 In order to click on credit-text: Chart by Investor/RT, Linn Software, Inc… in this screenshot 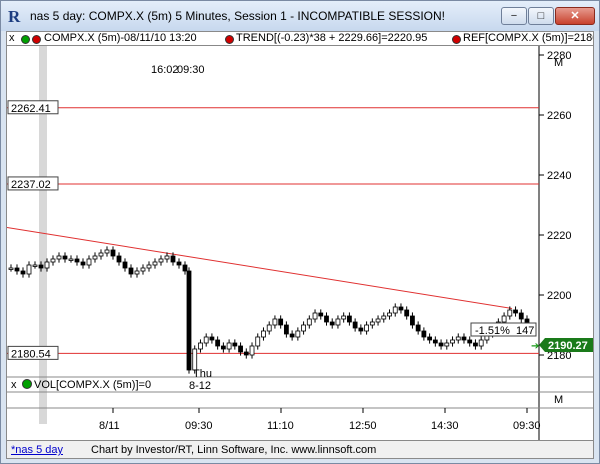, I will do `click(234, 450)`.